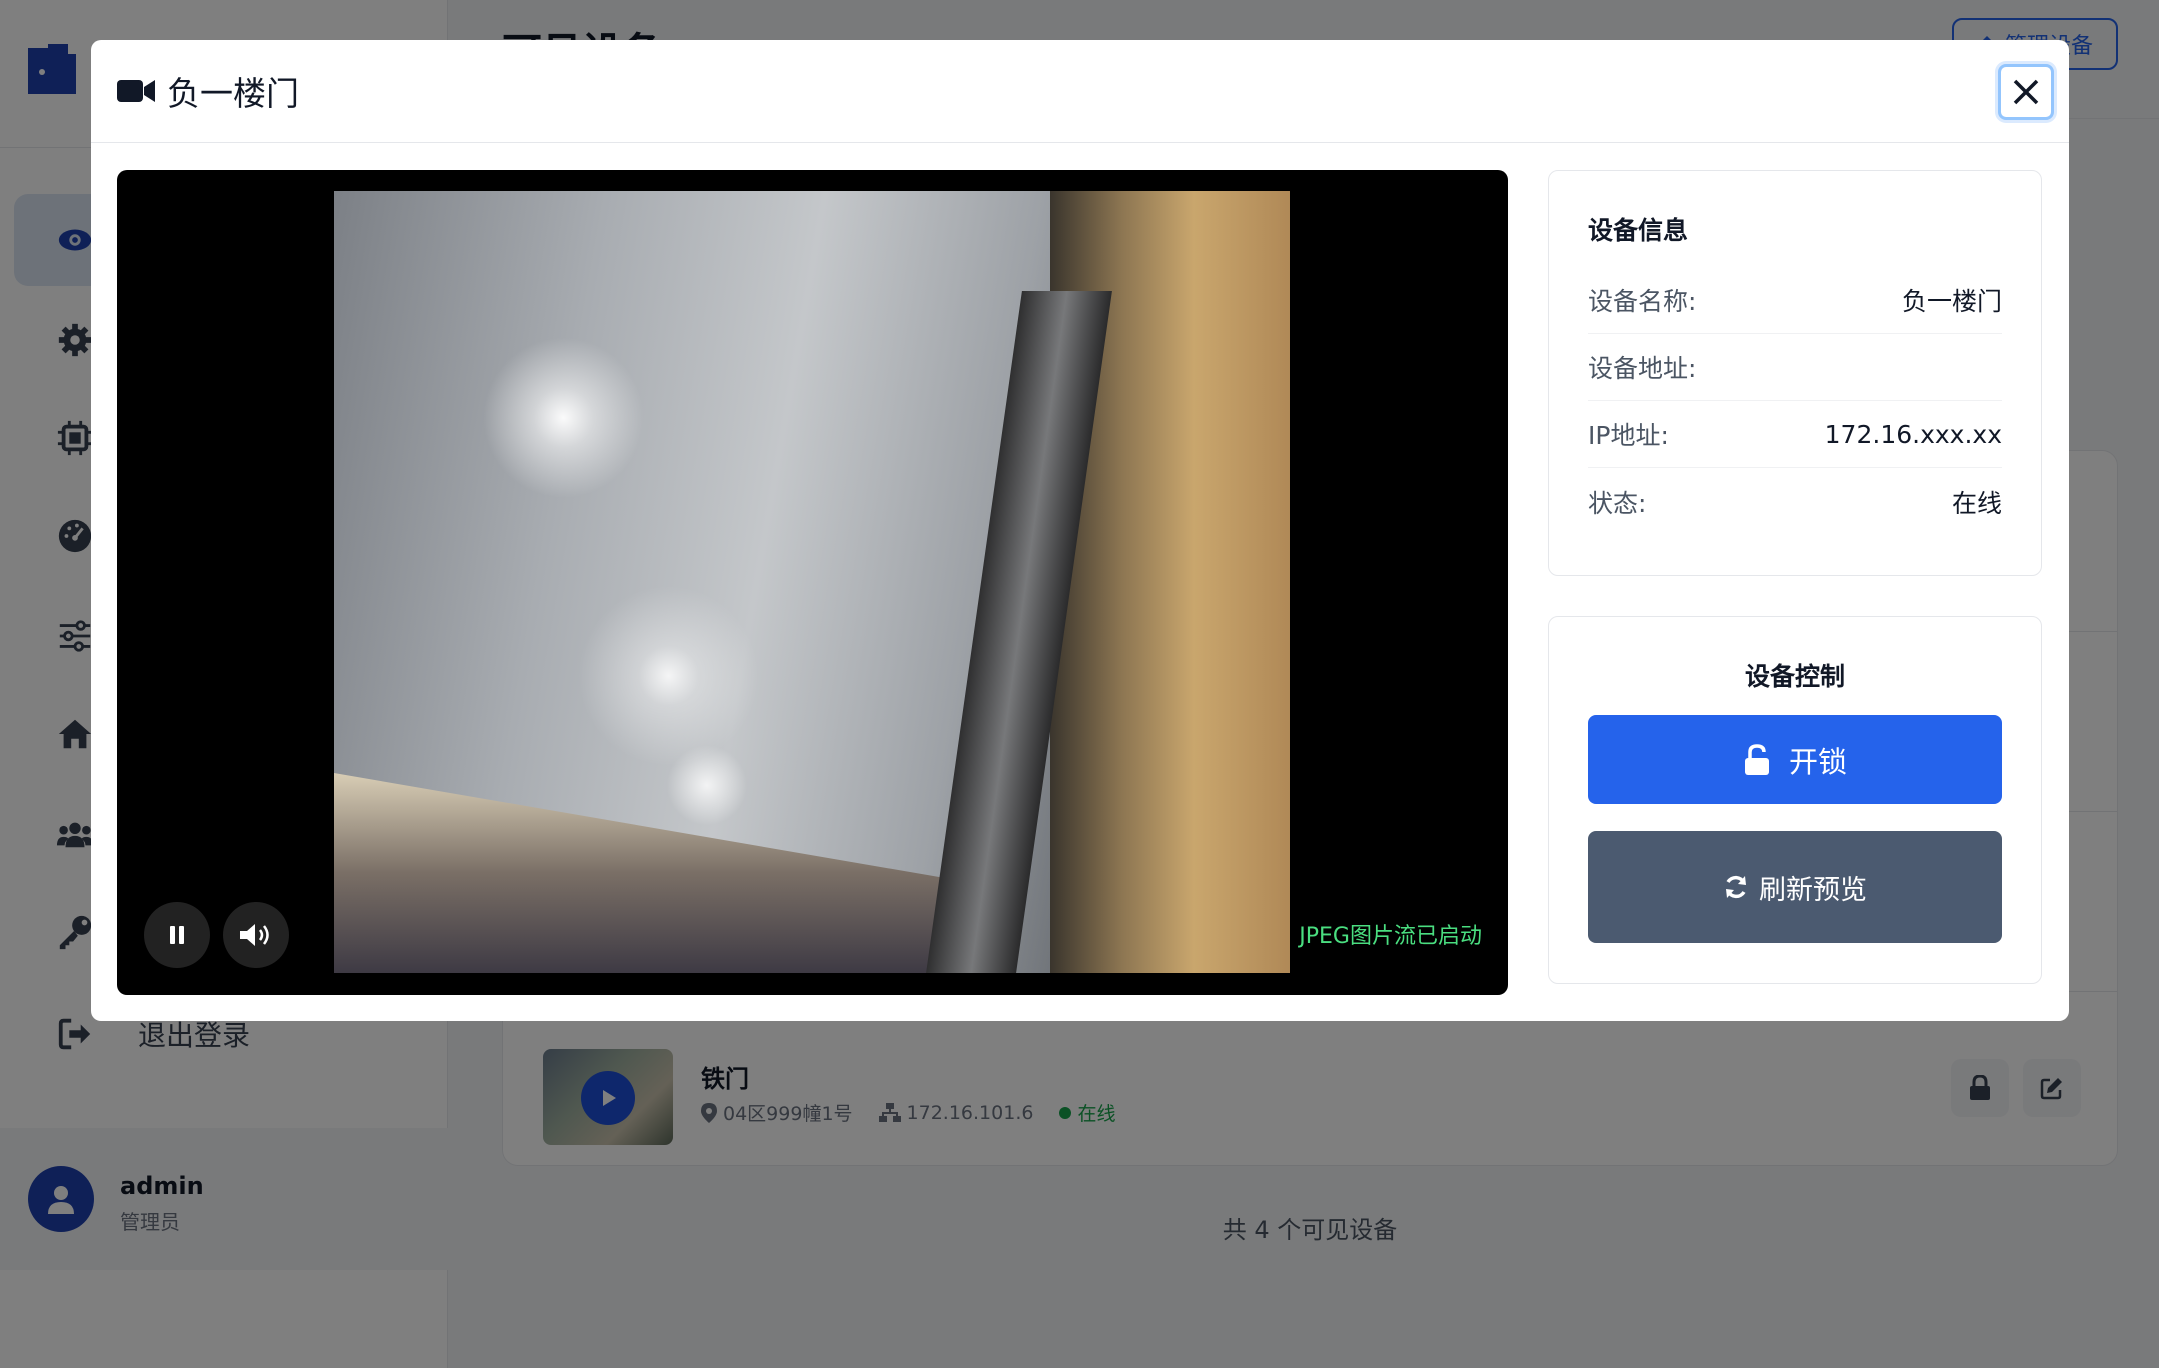 The width and height of the screenshot is (2159, 1368). I want to click on stream-status: JPEG图片流已启动, so click(1390, 936).